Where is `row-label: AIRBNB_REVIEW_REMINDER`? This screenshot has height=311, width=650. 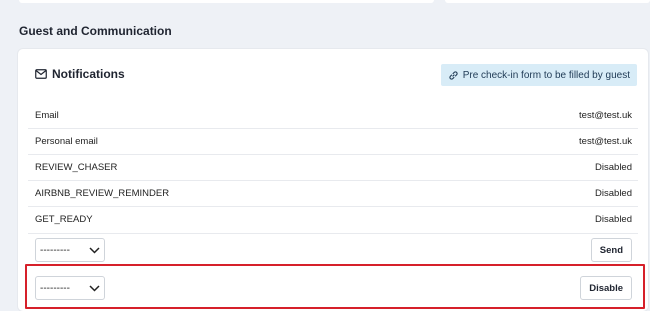
row-label: AIRBNB_REVIEW_REMINDER is located at coordinates (102, 193).